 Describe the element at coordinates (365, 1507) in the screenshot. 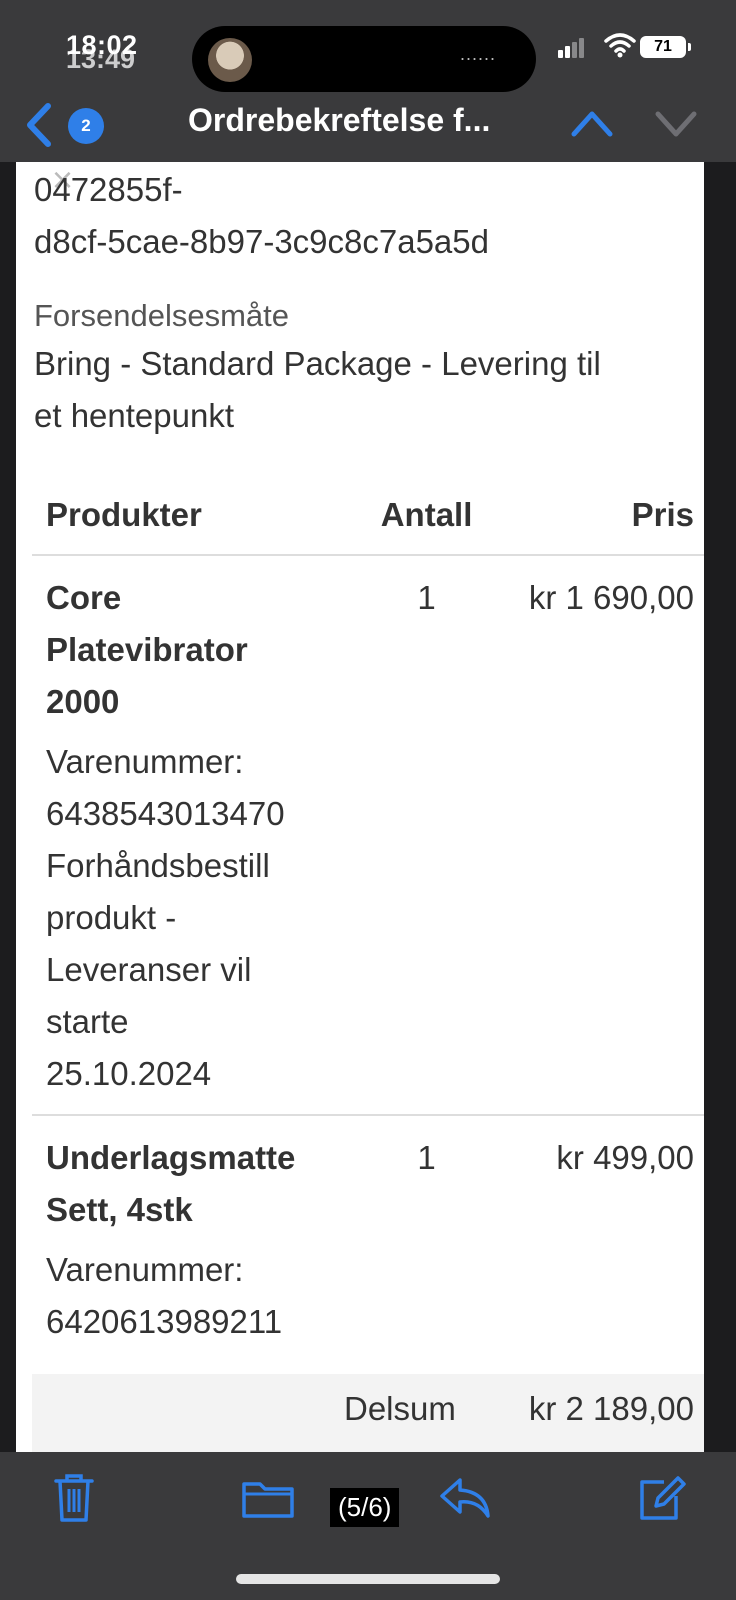

I see `page-counter: (5/6)` at that location.